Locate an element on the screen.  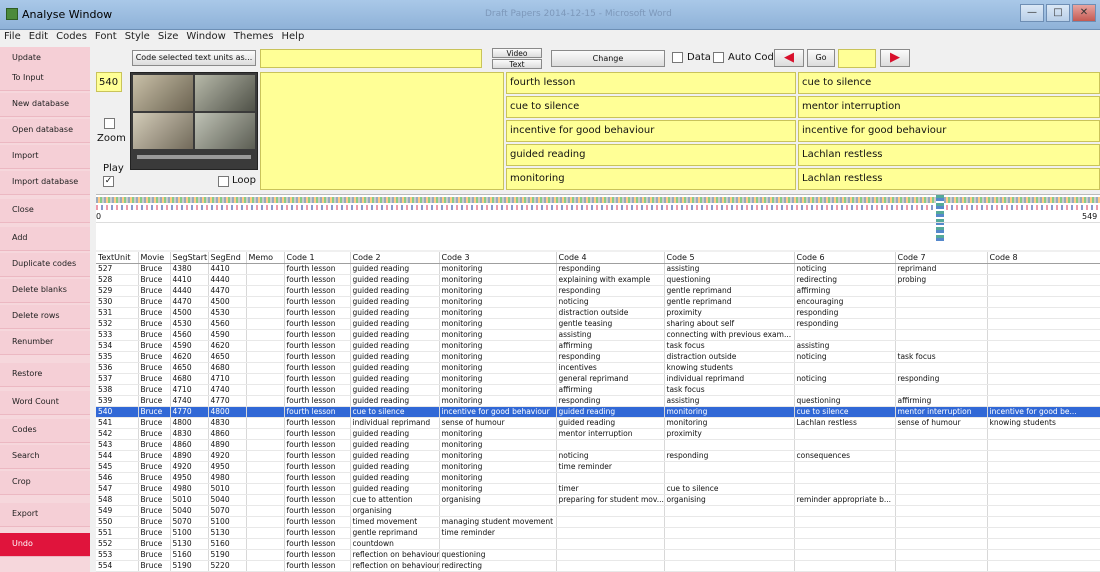
table-cell: 533 is located at coordinates (117, 335).